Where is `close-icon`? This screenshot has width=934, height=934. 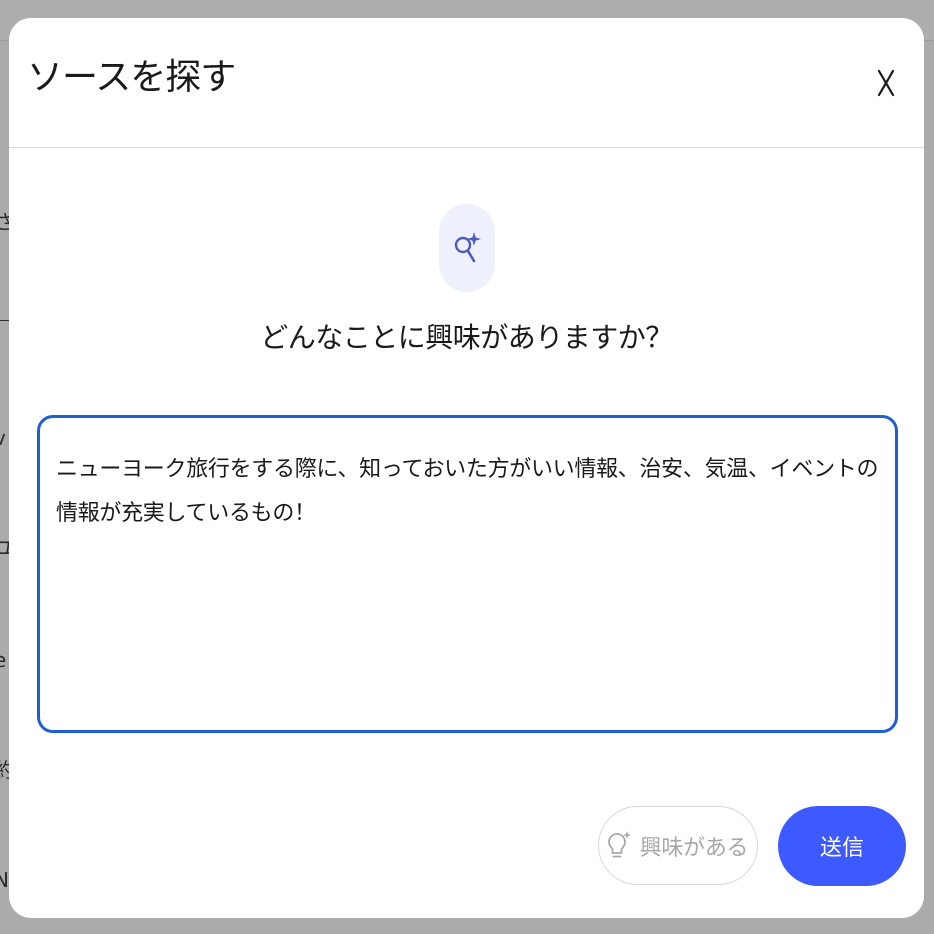 close-icon is located at coordinates (886, 83).